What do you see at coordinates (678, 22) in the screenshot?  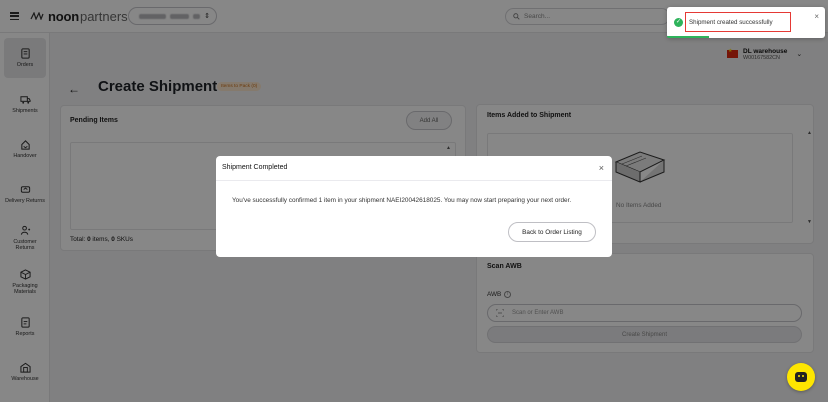 I see `check-circle-icon: ✓` at bounding box center [678, 22].